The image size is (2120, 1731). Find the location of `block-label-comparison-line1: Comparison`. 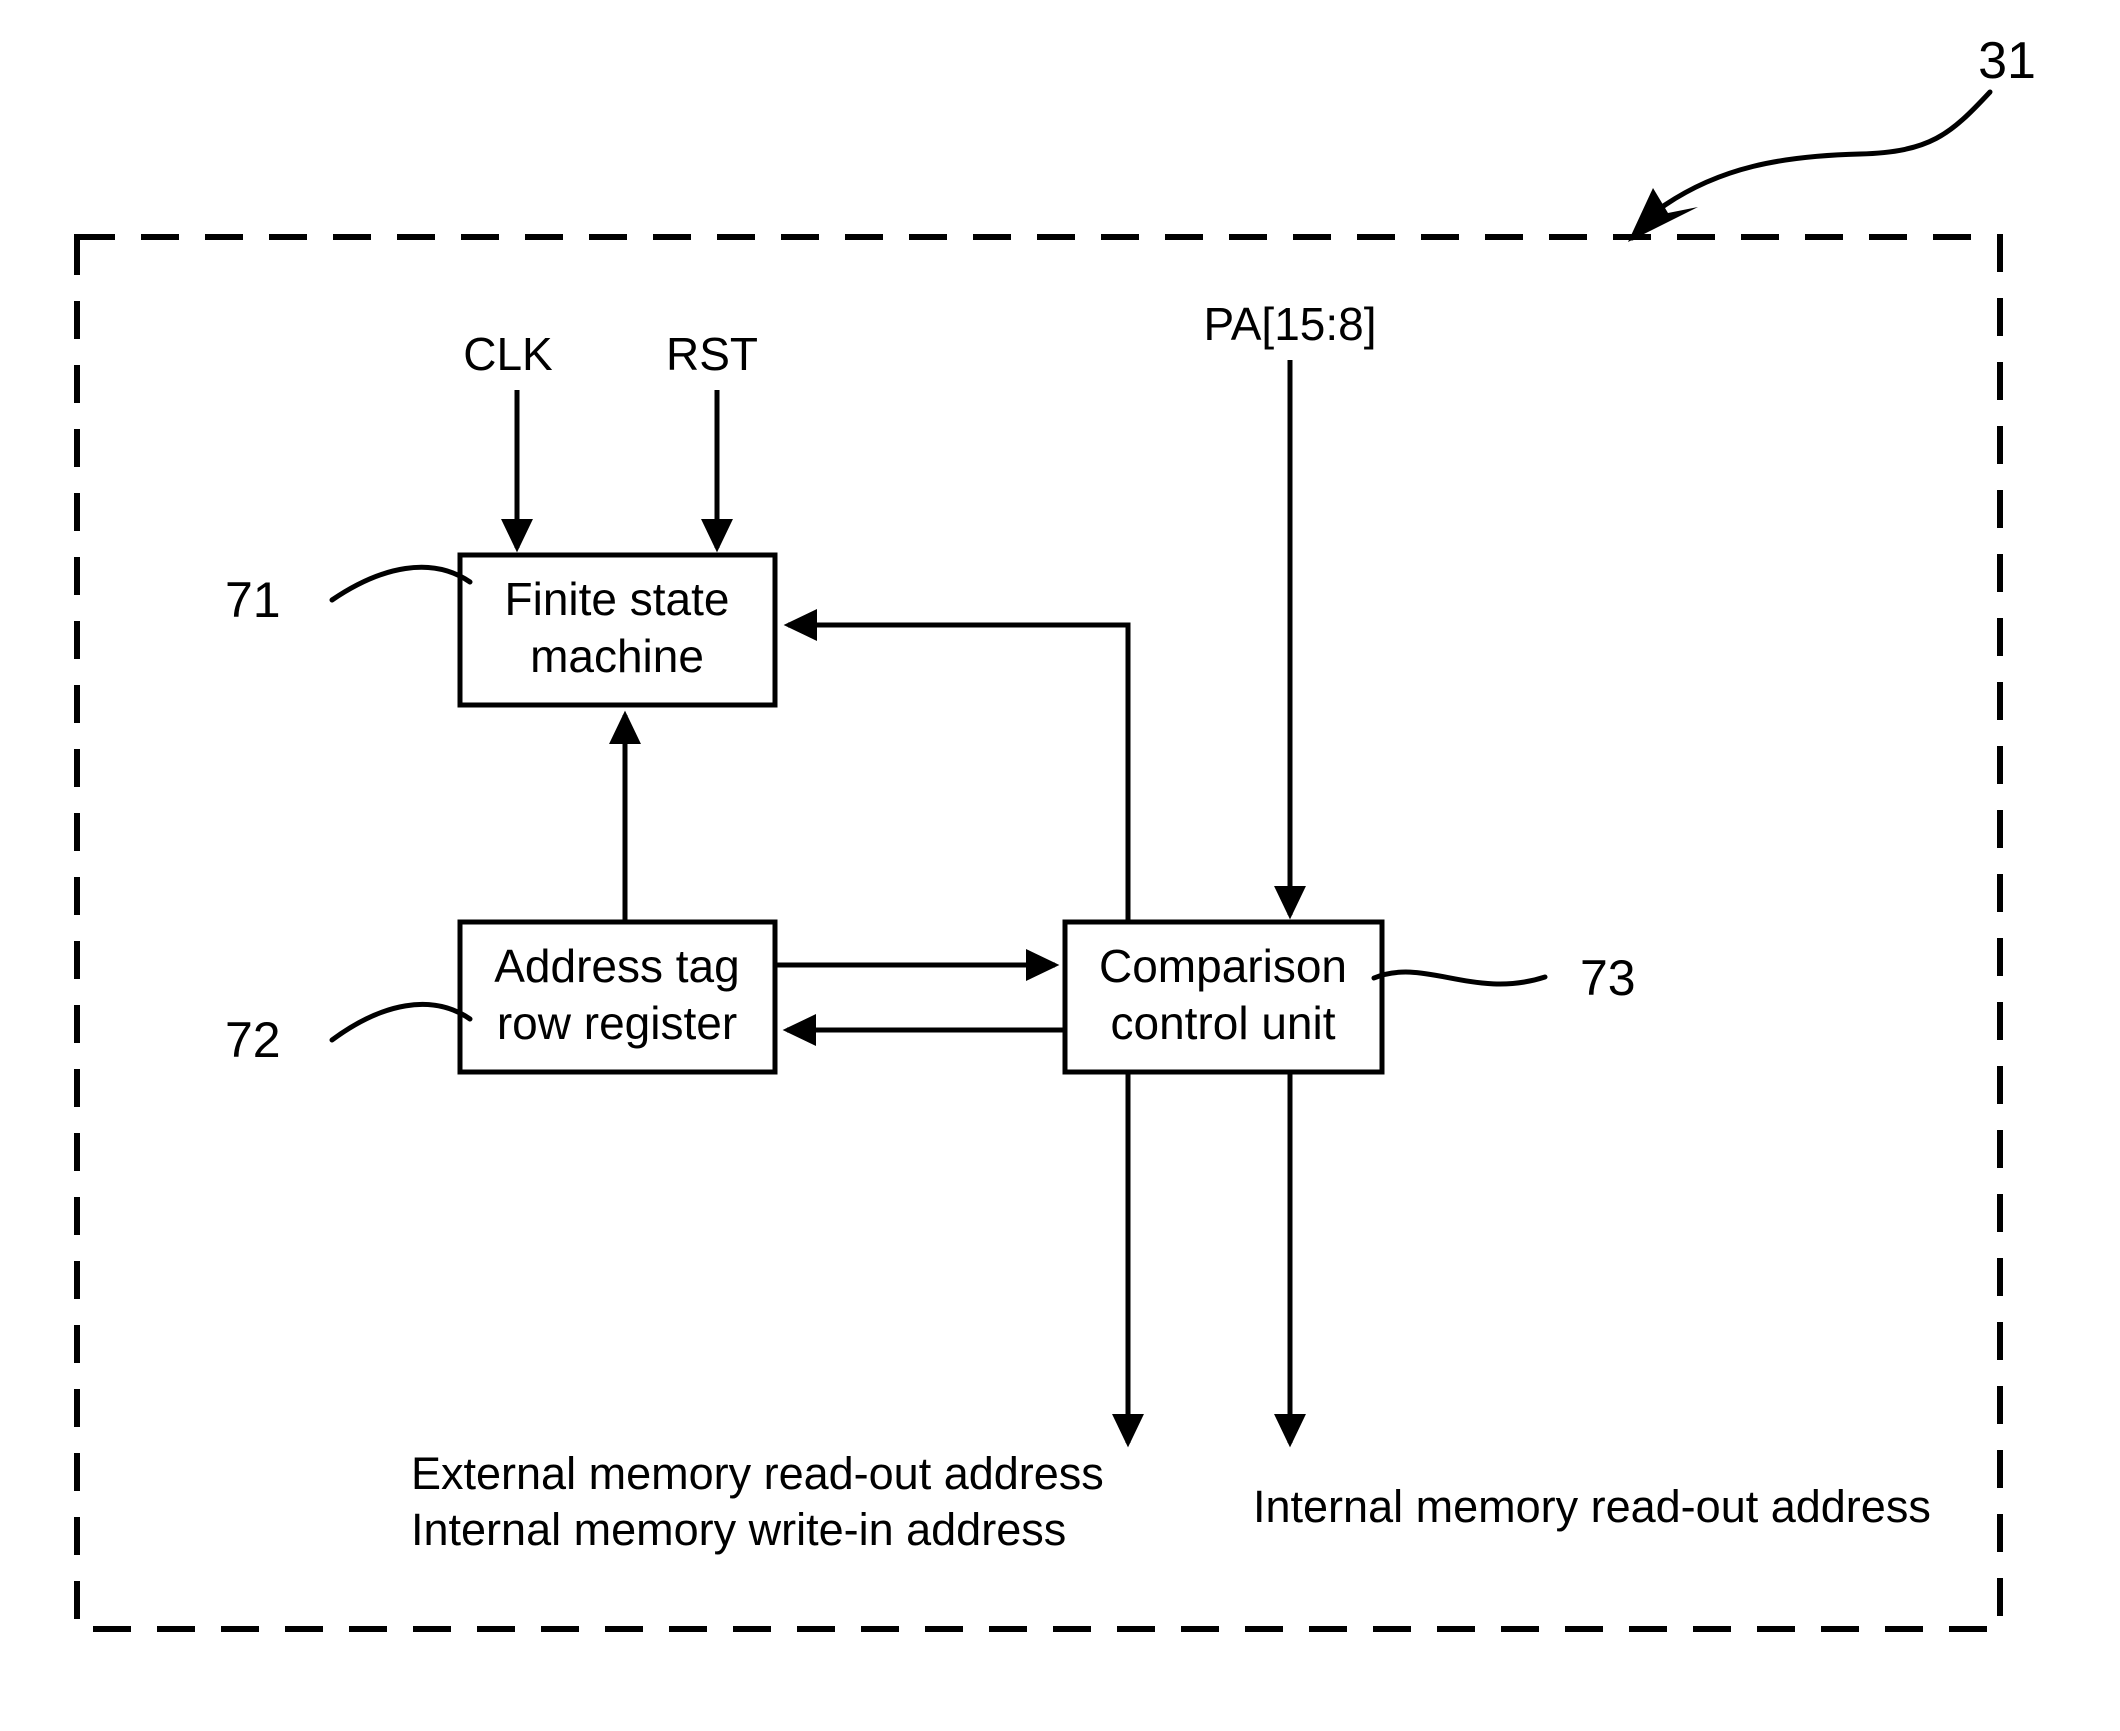

block-label-comparison-line1: Comparison is located at coordinates (1223, 966).